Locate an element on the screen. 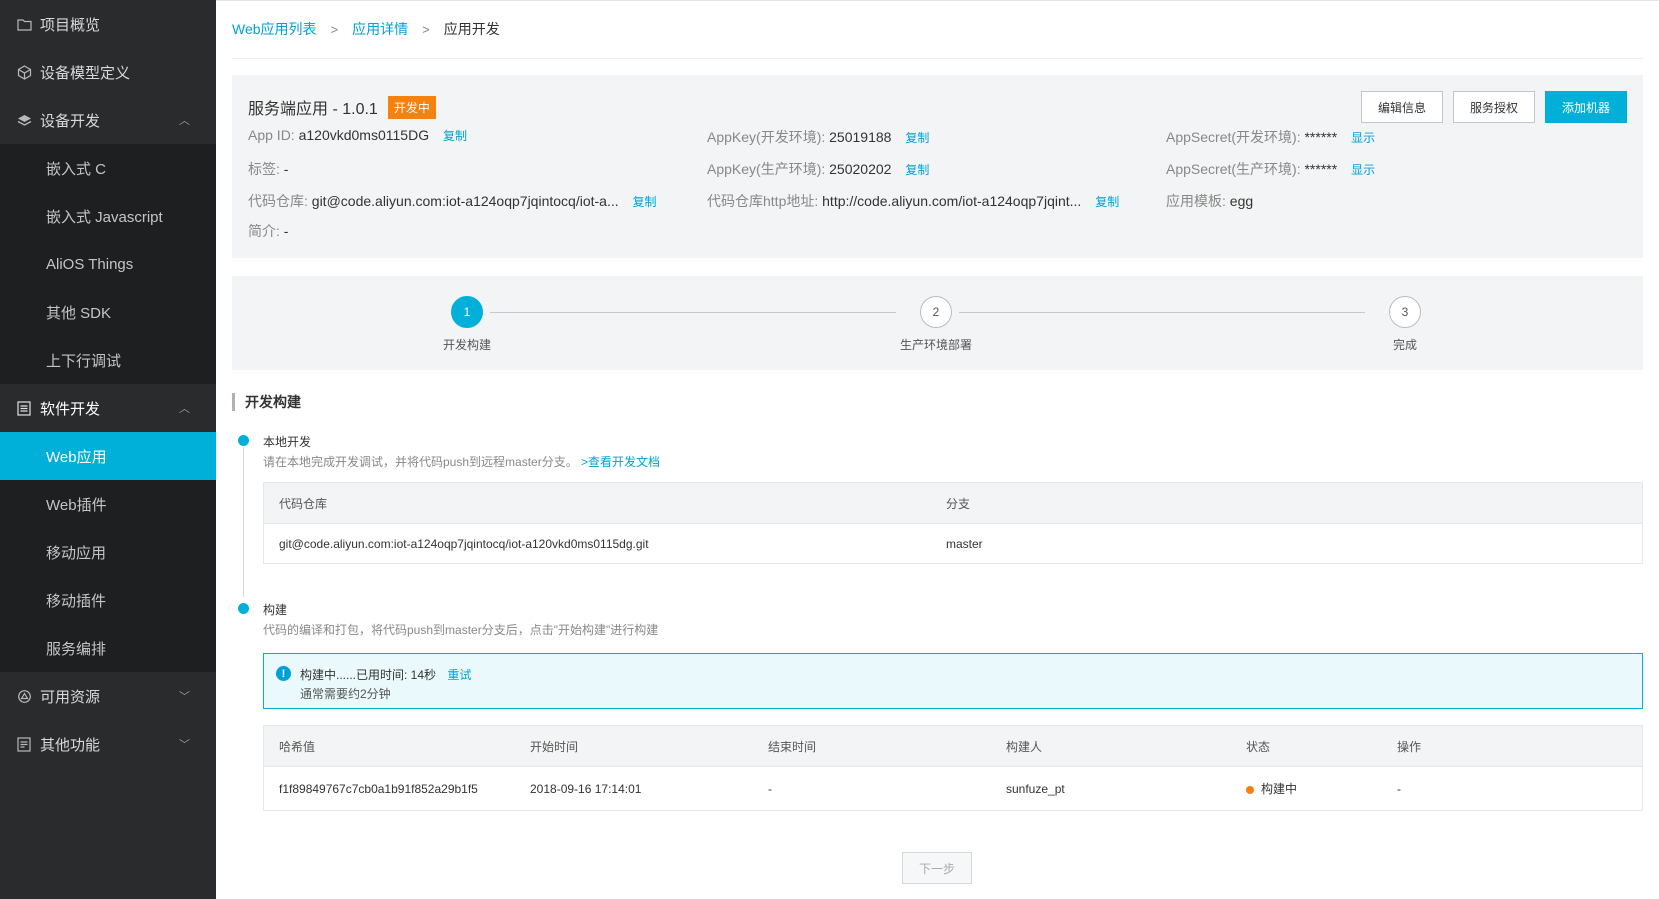  app-id-value: a120vkd0ms0115DG is located at coordinates (364, 135).